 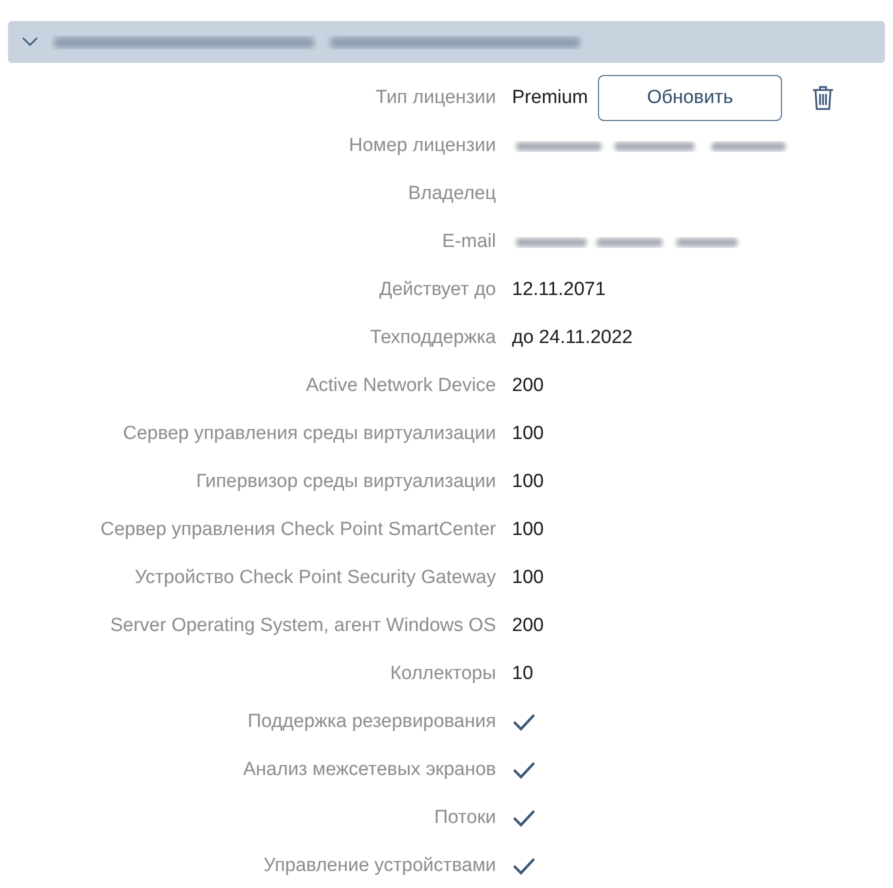 I want to click on update-button: Обновить, so click(x=690, y=98).